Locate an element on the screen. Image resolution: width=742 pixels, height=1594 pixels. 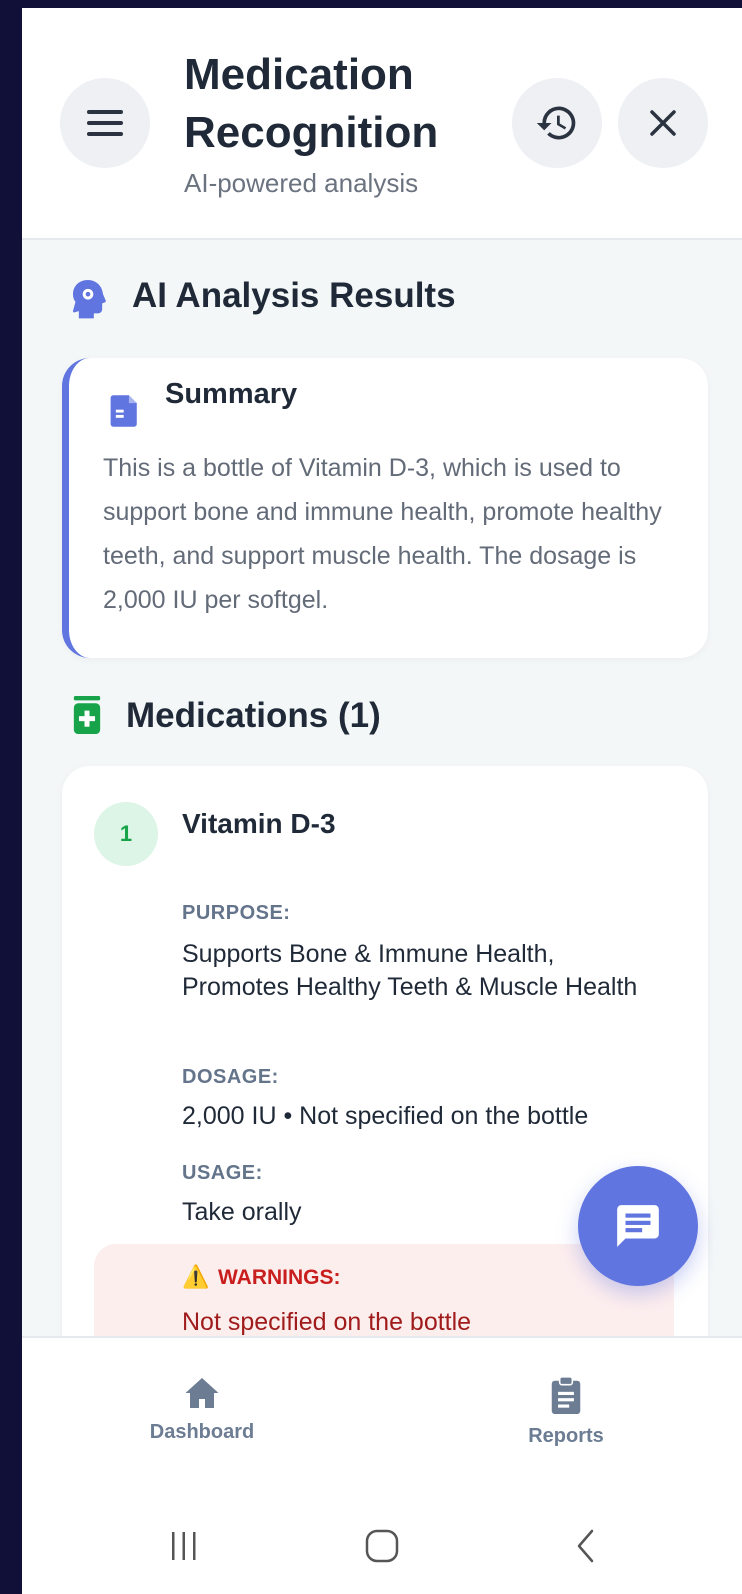
ai-brain-icon is located at coordinates (89, 299).